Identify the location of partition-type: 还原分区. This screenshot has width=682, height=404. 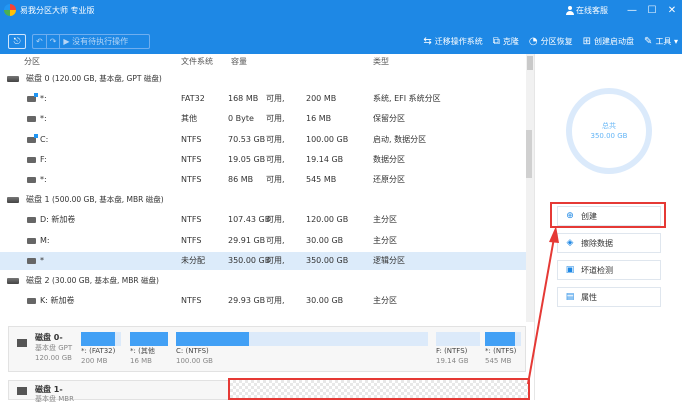
(389, 179).